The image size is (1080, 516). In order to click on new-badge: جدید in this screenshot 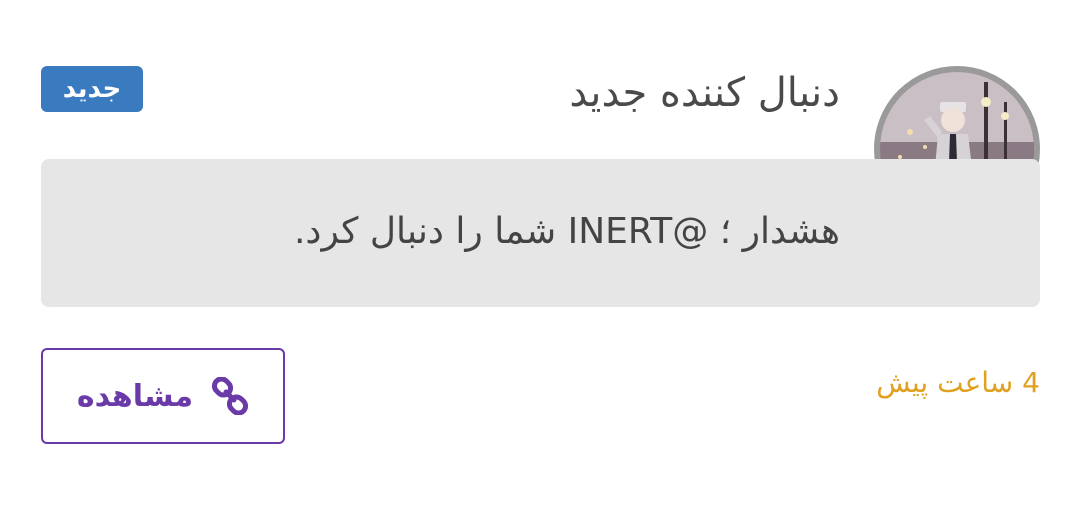, I will do `click(92, 89)`.